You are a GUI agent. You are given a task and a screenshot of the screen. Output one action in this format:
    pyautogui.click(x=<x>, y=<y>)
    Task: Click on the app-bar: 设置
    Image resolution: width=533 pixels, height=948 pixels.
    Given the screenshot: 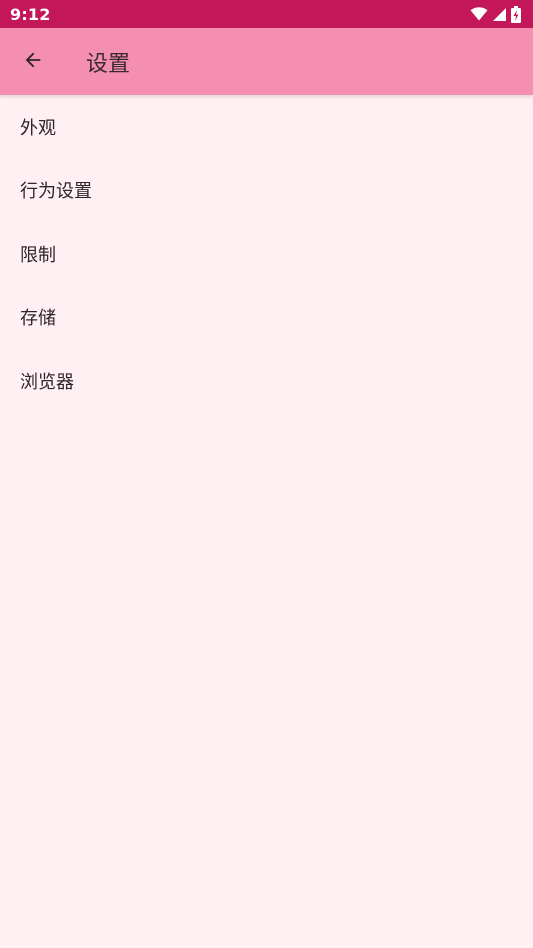 What is the action you would take?
    pyautogui.click(x=266, y=61)
    